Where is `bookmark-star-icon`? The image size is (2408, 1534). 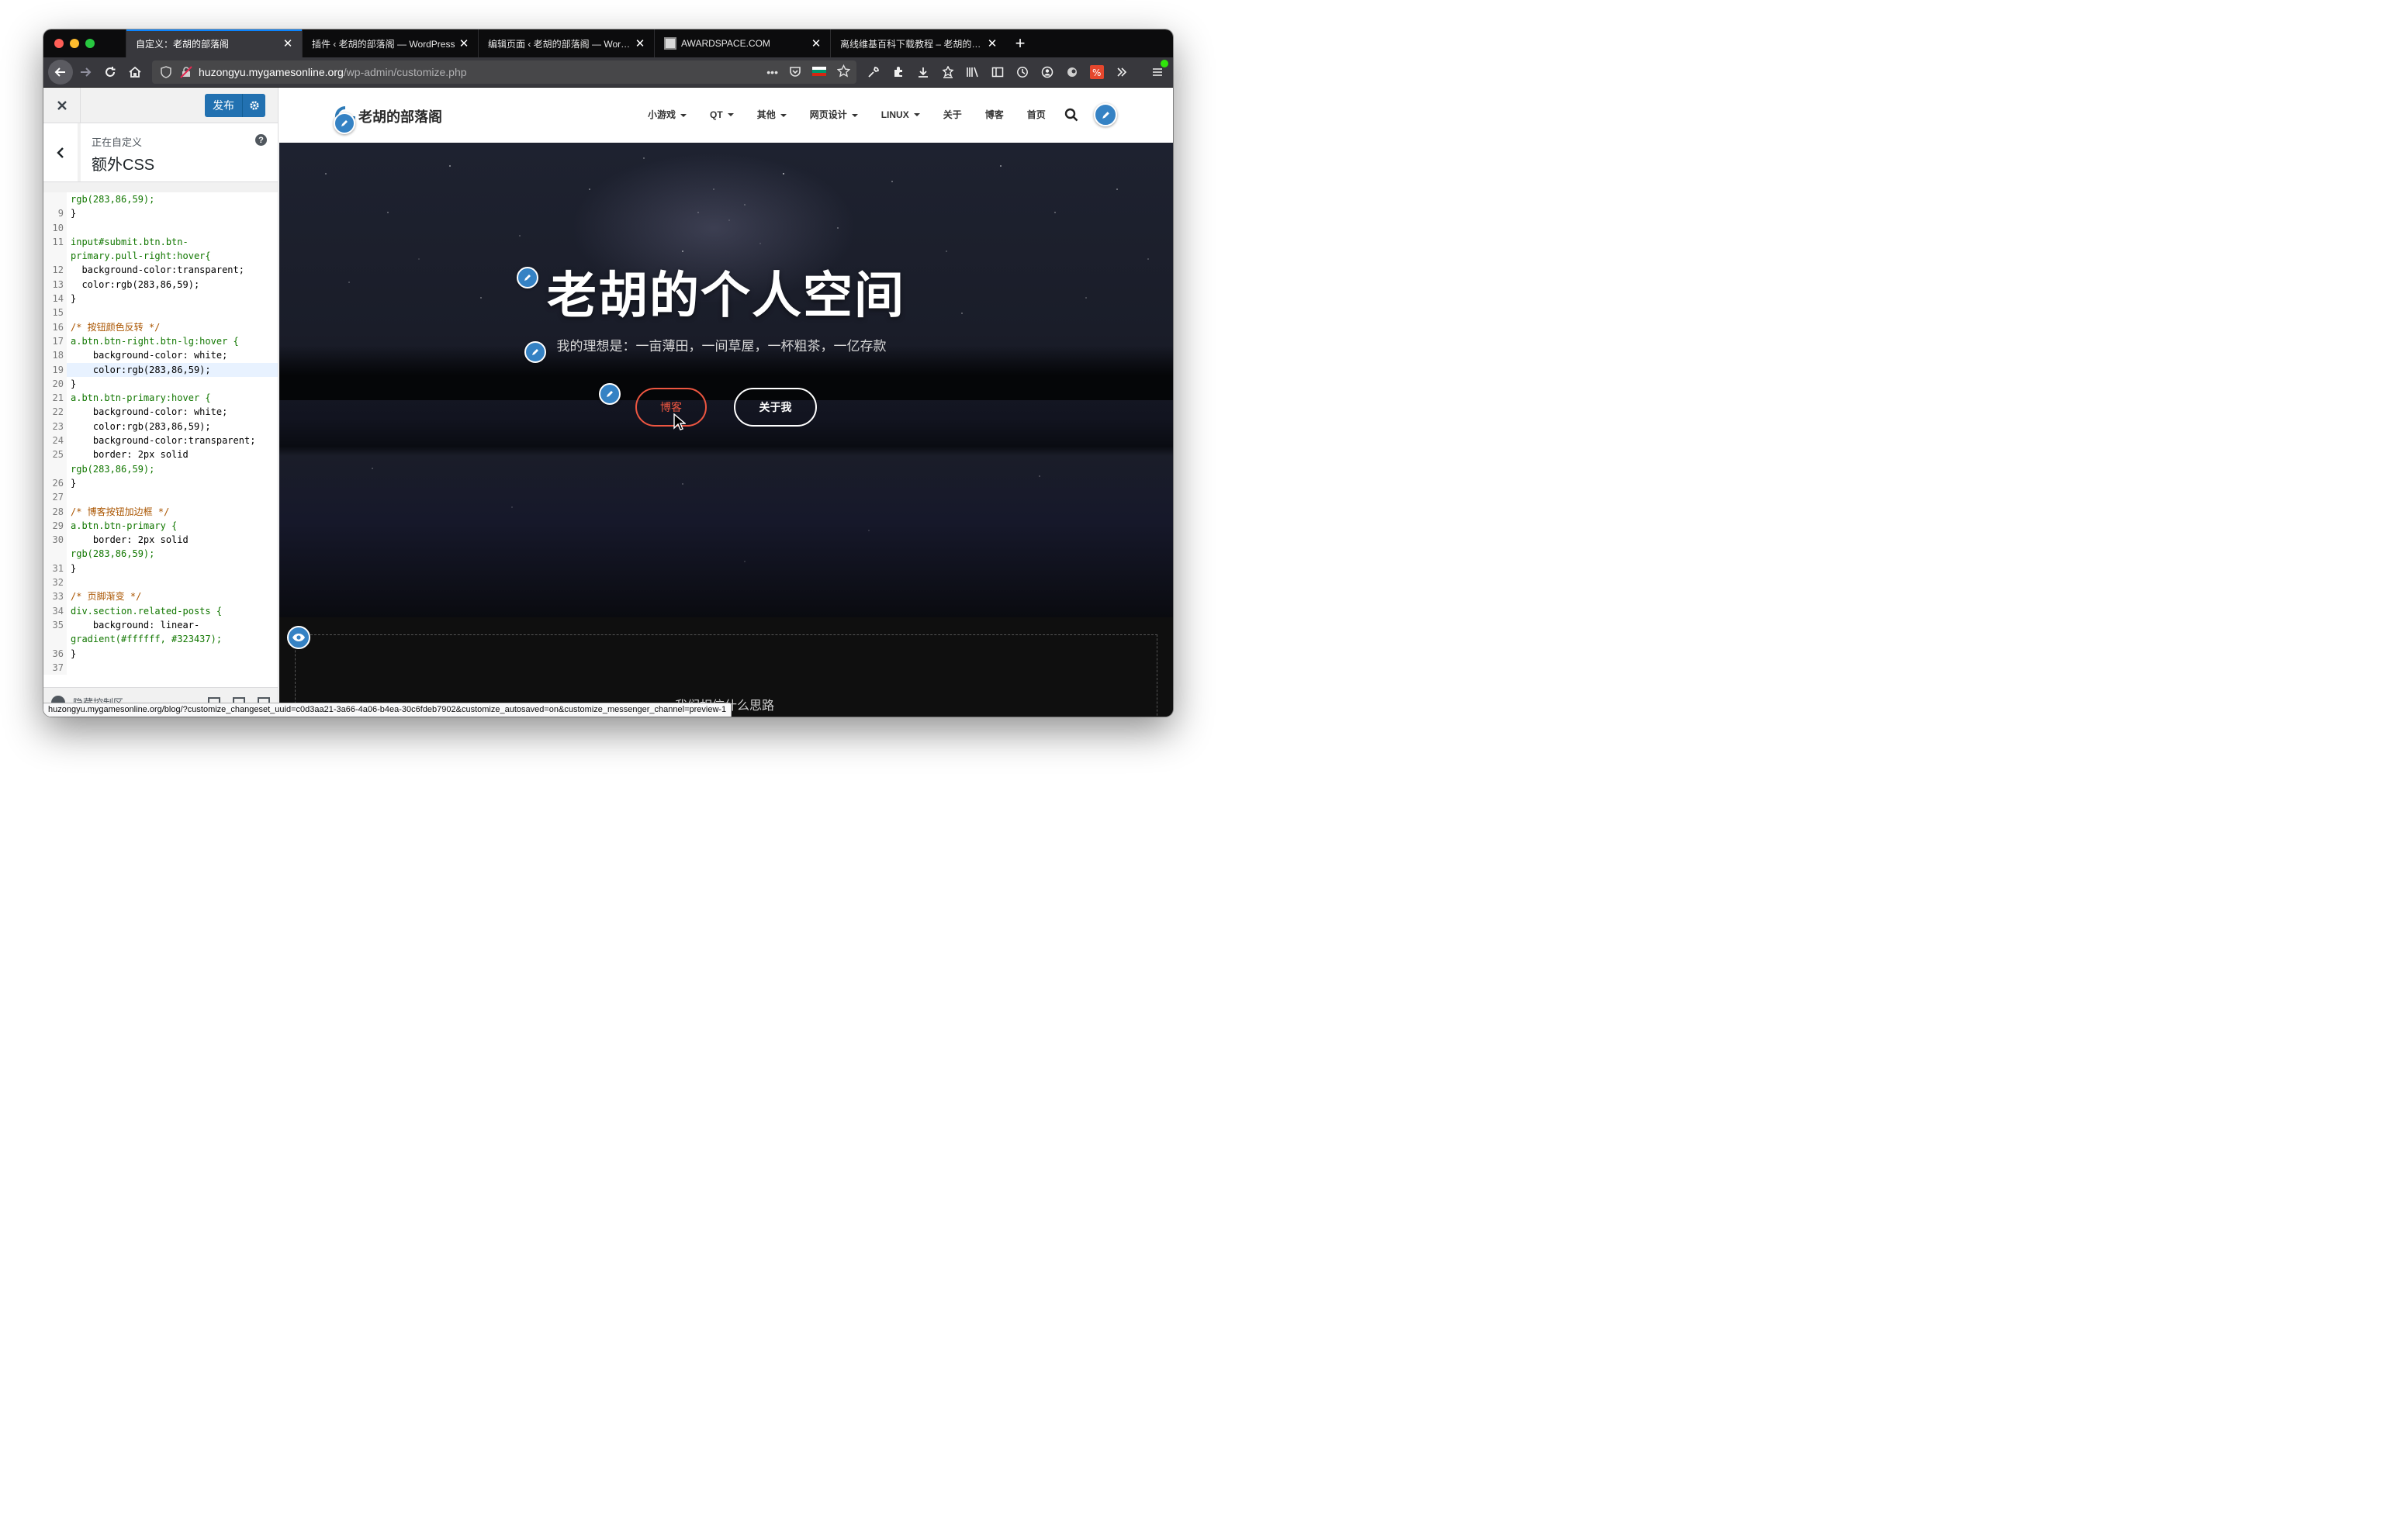 bookmark-star-icon is located at coordinates (843, 72).